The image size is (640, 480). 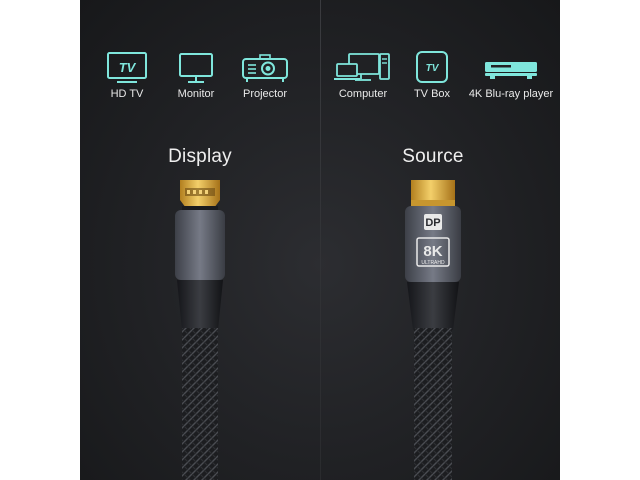 I want to click on computer-icon, so click(x=362, y=67).